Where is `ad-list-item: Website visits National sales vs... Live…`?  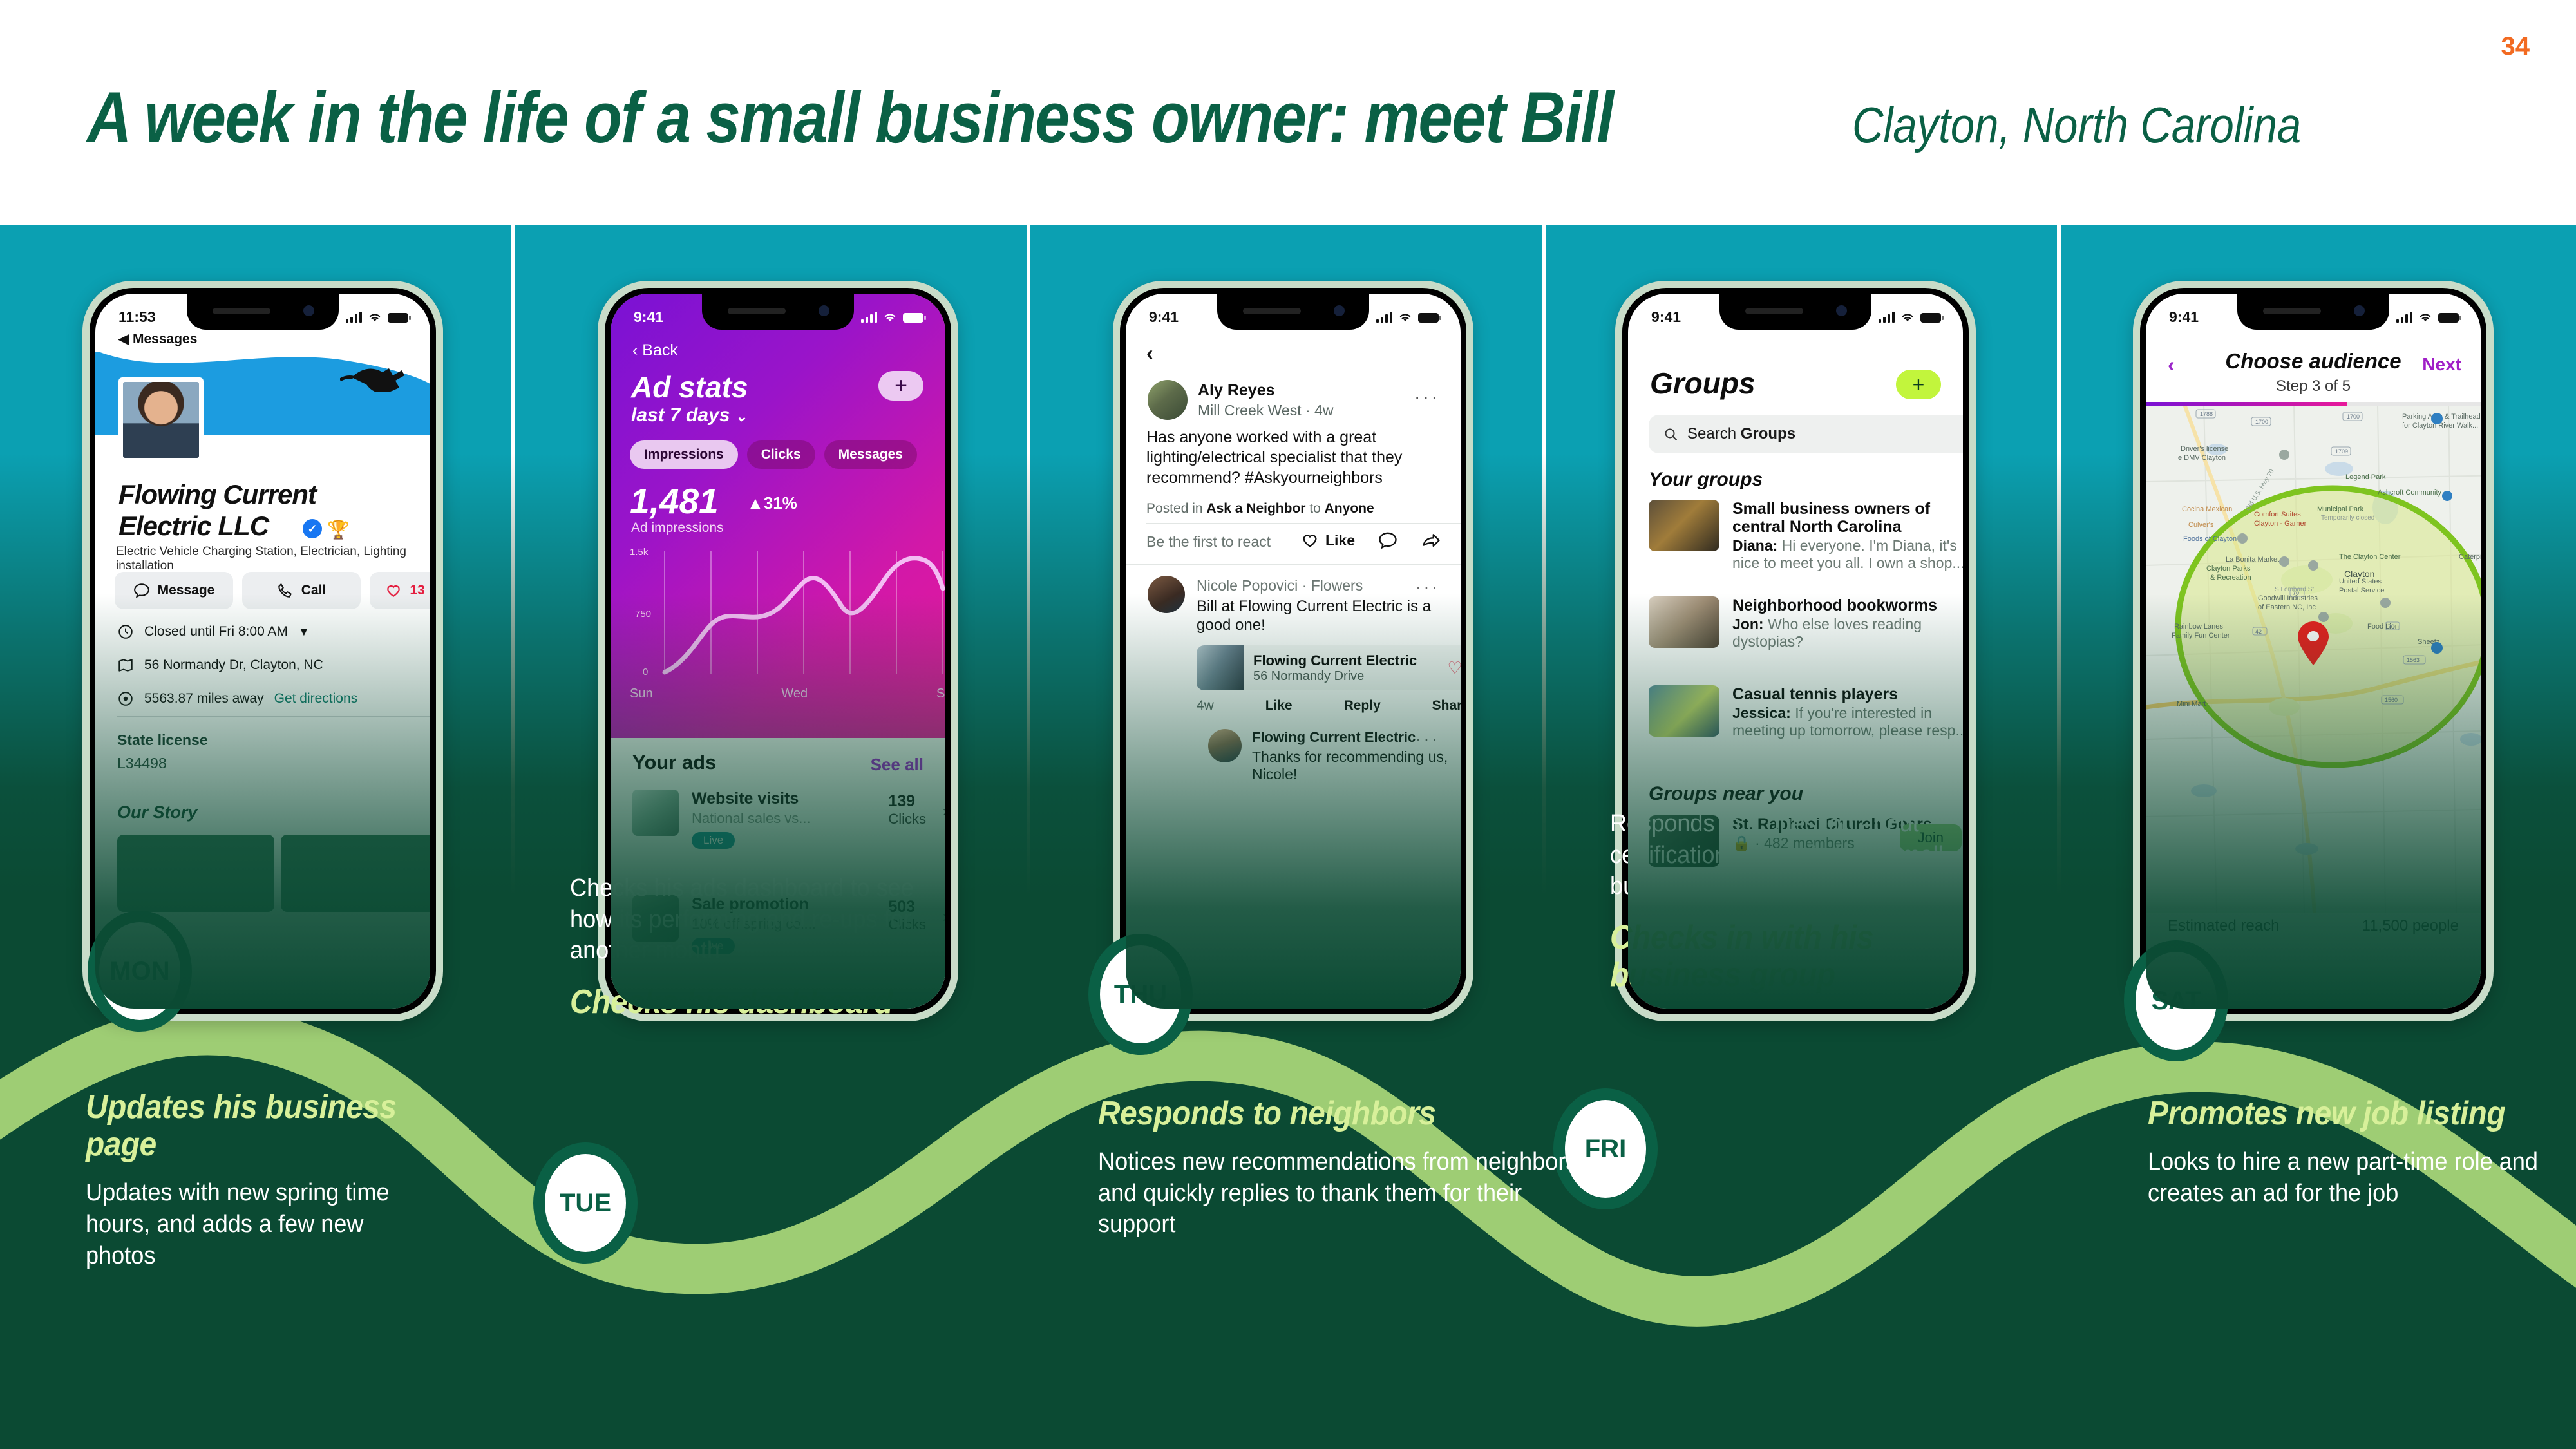 ad-list-item: Website visits National sales vs... Live… is located at coordinates (788, 819).